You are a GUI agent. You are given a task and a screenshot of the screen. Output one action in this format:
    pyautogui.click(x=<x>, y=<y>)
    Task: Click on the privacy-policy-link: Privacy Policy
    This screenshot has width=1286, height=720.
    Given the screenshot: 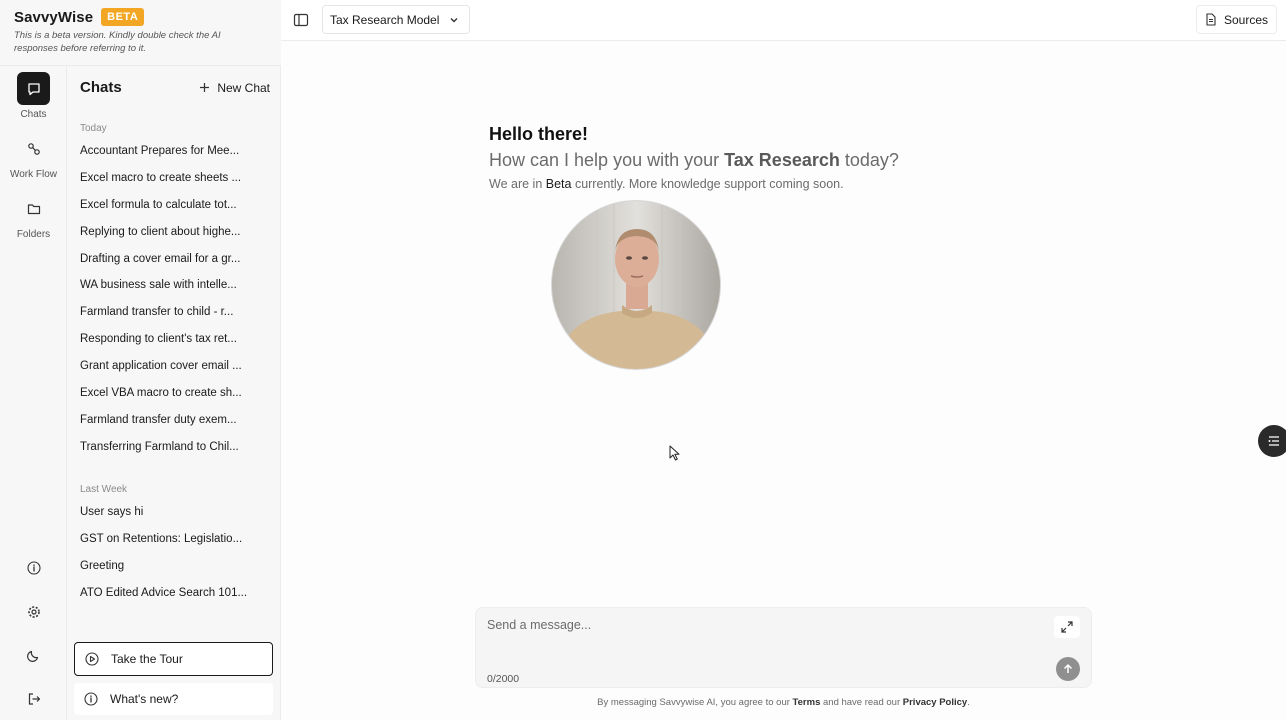 What is the action you would take?
    pyautogui.click(x=935, y=702)
    